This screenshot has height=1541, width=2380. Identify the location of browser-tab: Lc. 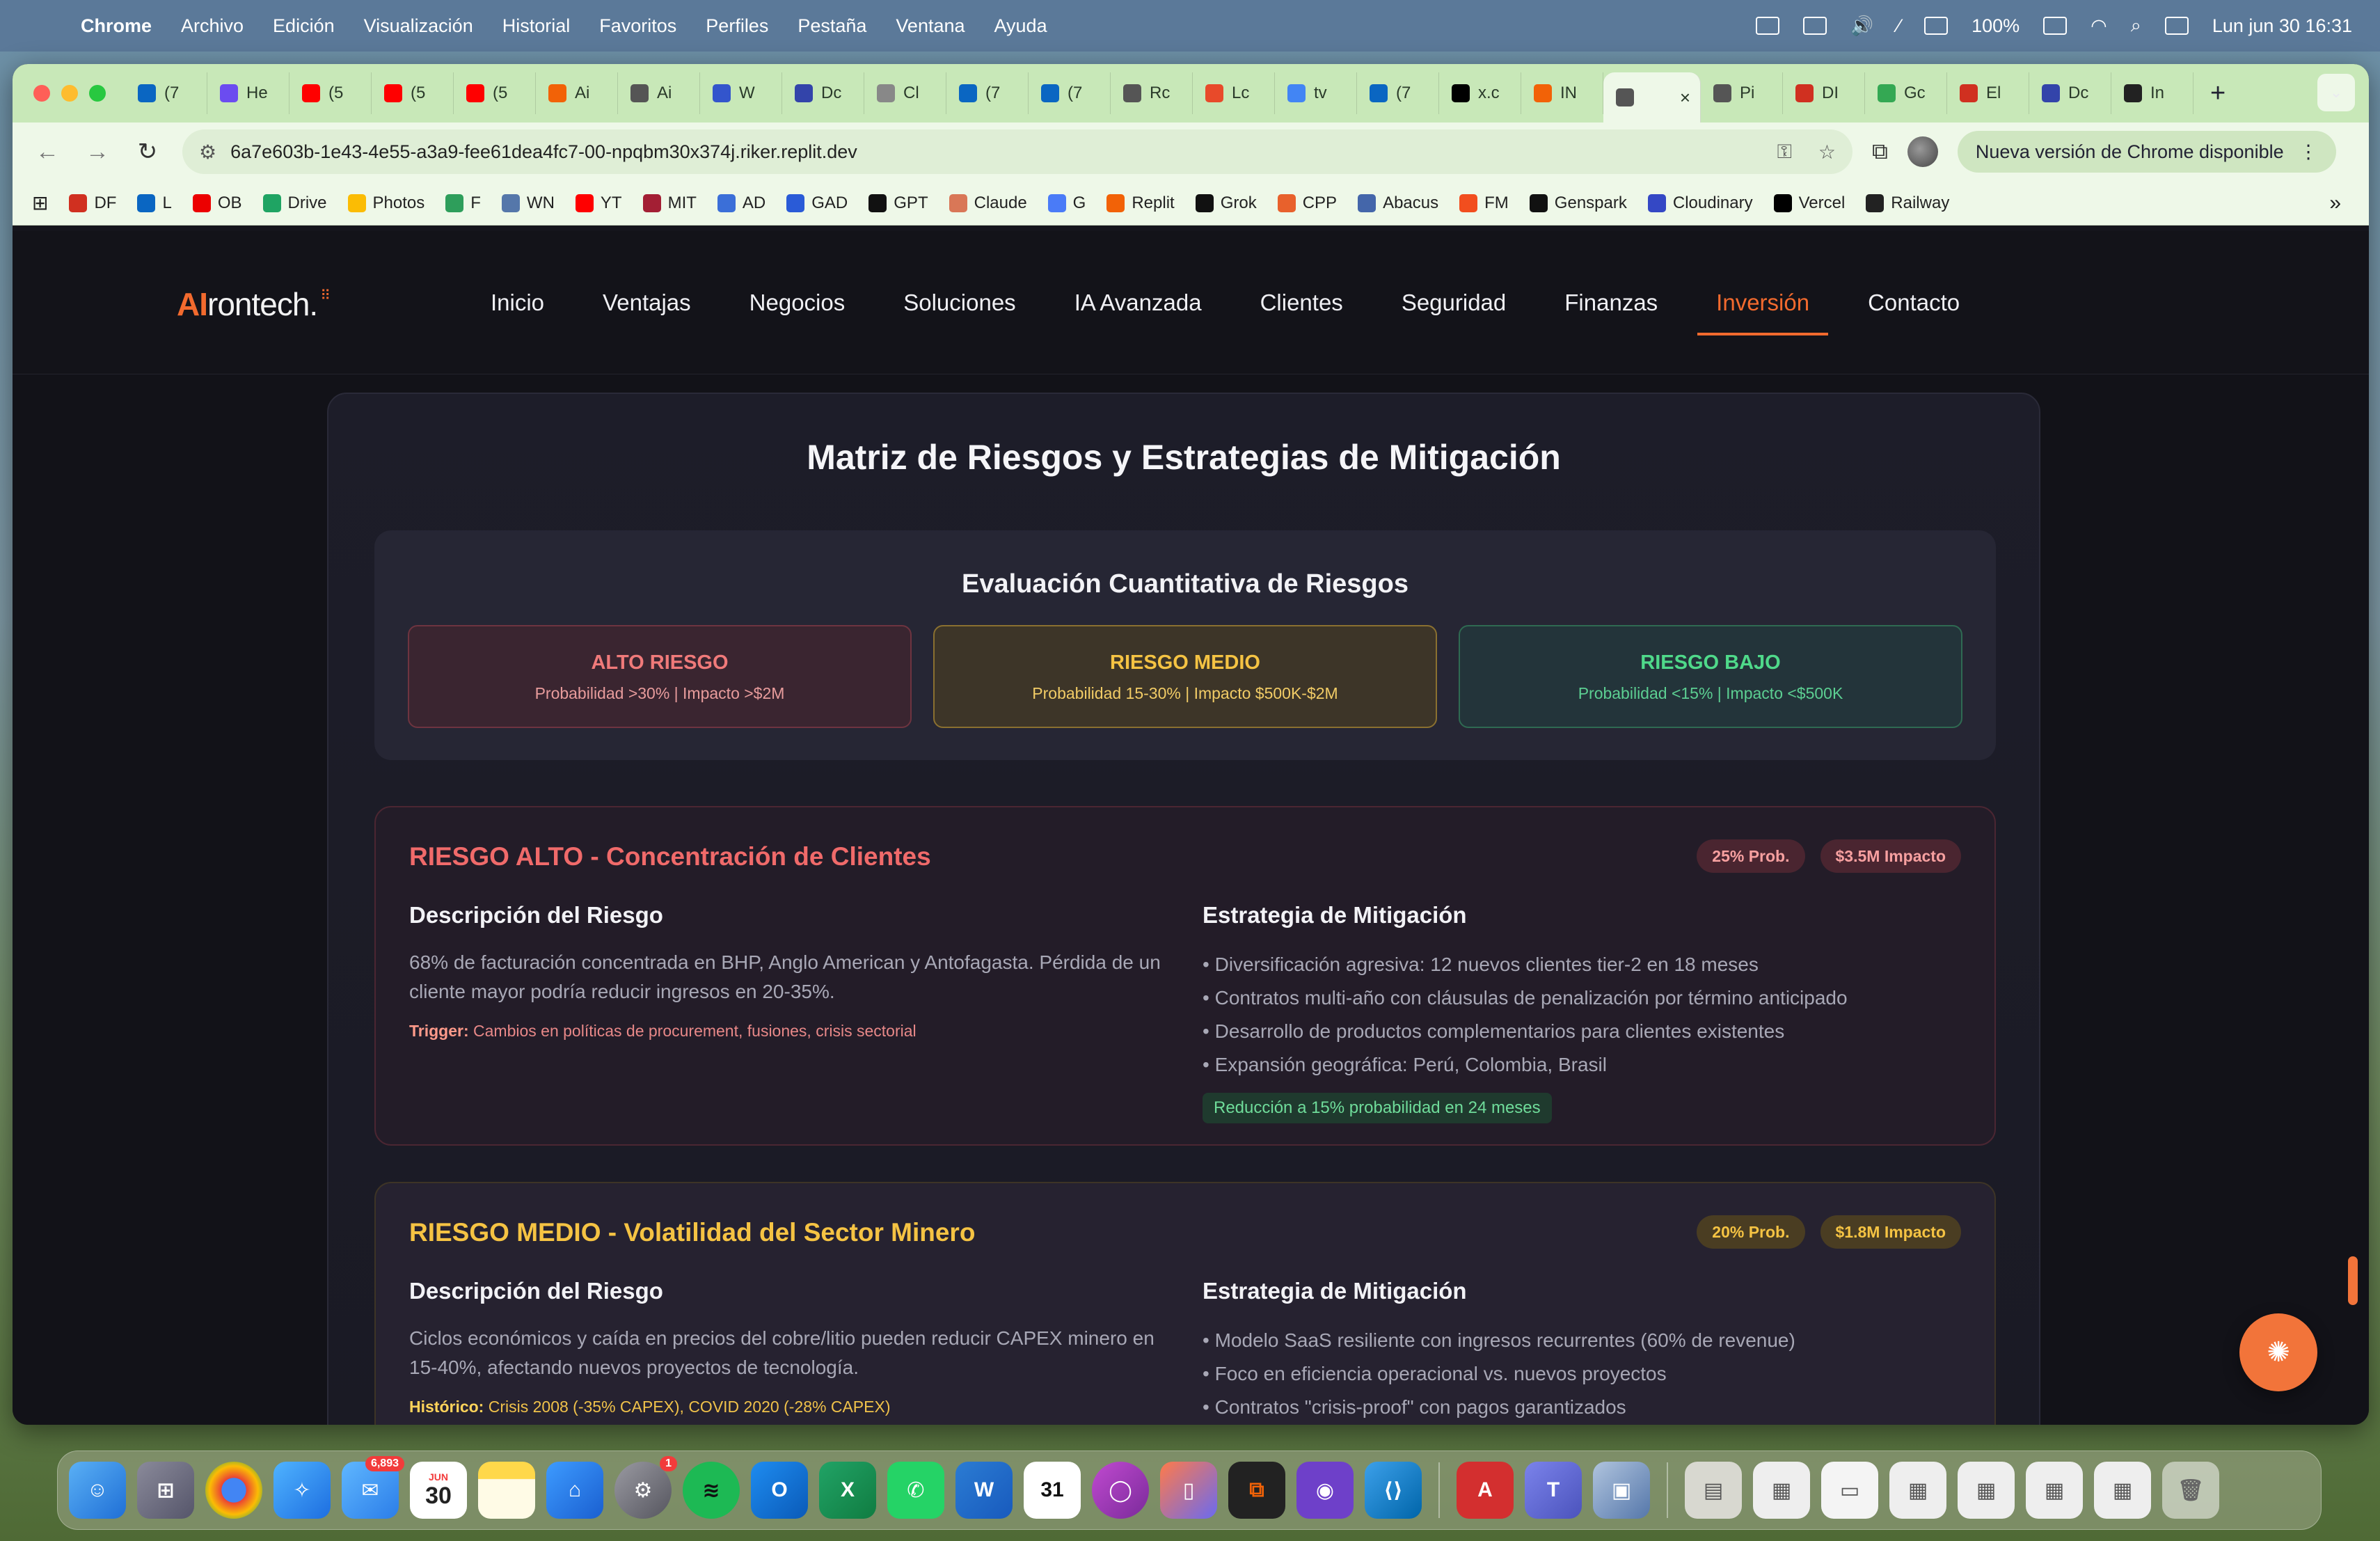
(1234, 93).